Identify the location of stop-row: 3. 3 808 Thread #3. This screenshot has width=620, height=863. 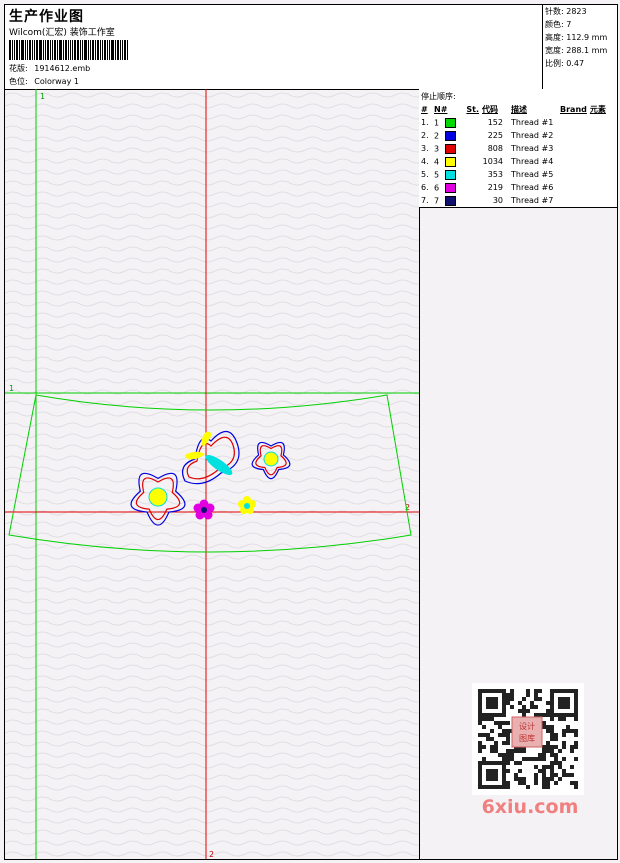
(515, 148).